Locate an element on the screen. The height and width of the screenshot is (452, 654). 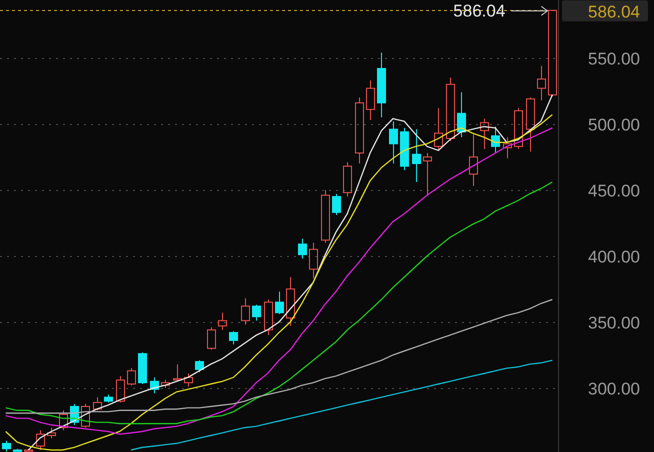
axis-label: 300.00 is located at coordinates (614, 389).